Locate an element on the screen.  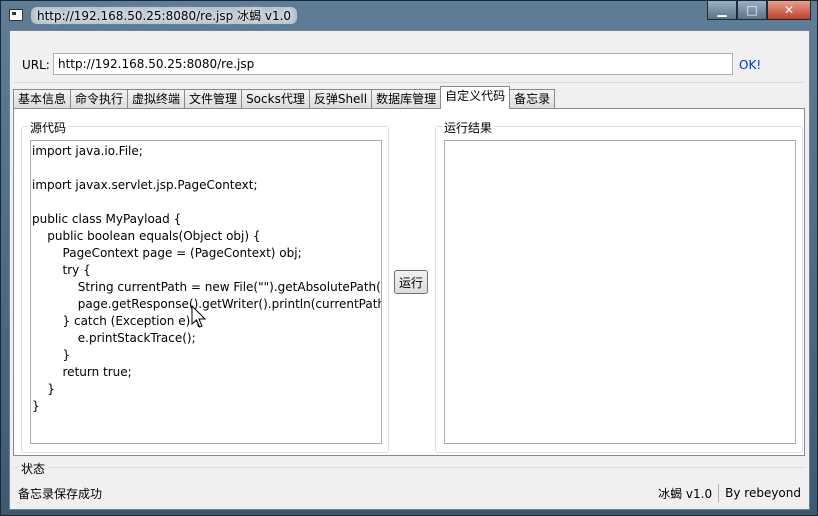
tab-virtual-terminal: 虚拟终端 is located at coordinates (156, 99).